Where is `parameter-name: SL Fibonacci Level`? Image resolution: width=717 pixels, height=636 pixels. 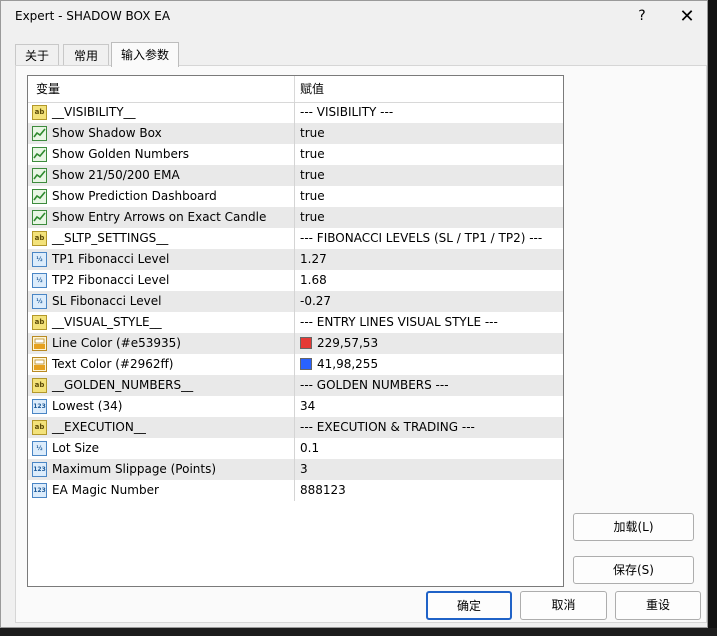 parameter-name: SL Fibonacci Level is located at coordinates (107, 301).